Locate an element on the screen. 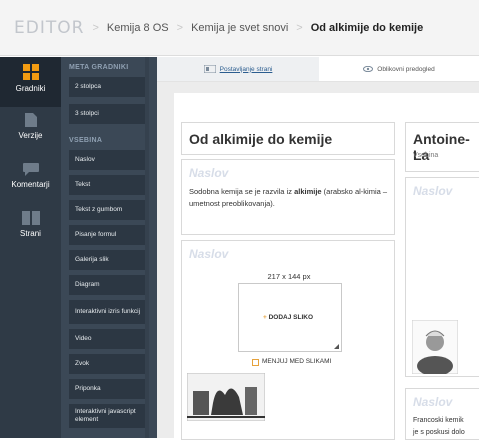 Image resolution: width=479 pixels, height=440 pixels. block-video: Video is located at coordinates (109, 339).